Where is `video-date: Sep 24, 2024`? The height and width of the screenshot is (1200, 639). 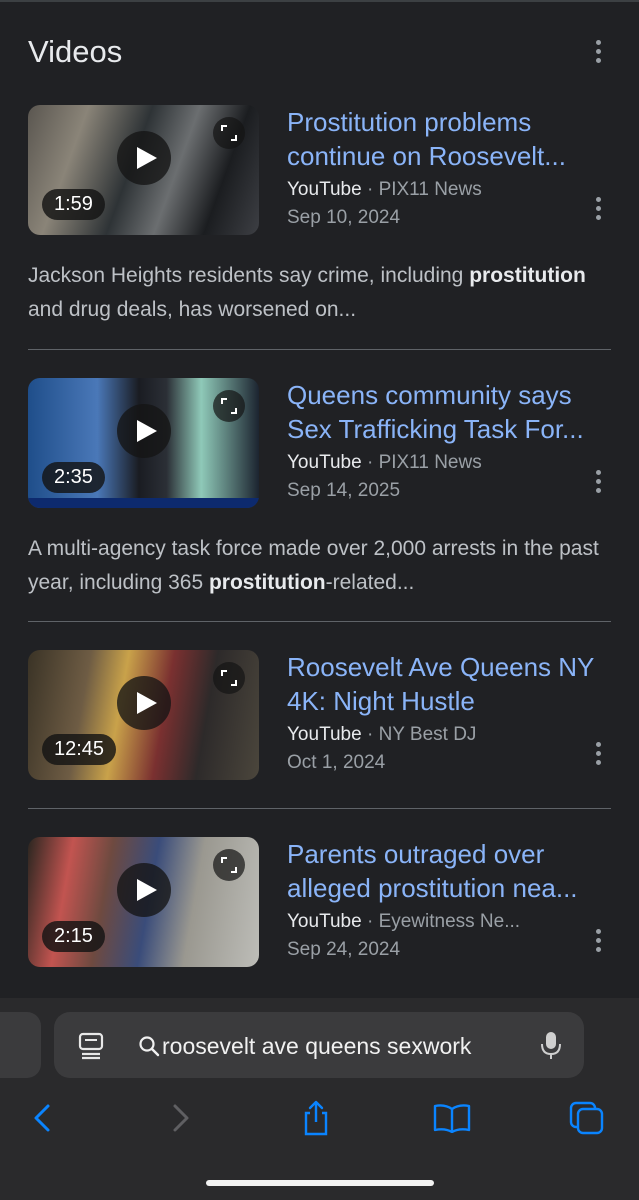
video-date: Sep 24, 2024 is located at coordinates (344, 949).